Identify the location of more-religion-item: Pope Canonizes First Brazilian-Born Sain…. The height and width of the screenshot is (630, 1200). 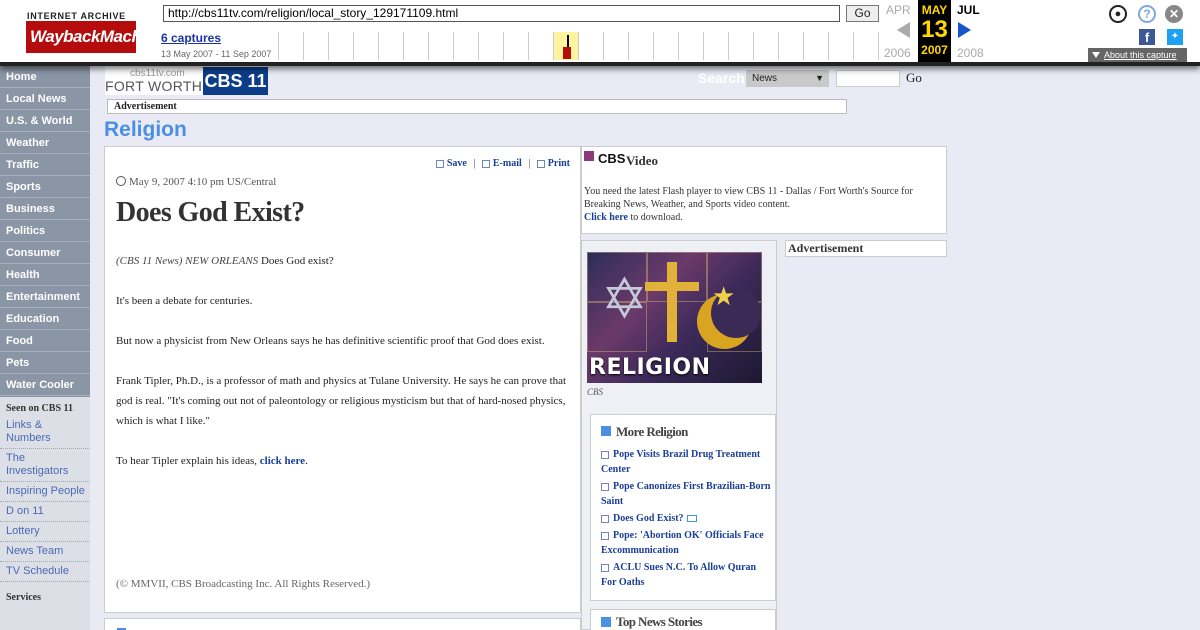
(686, 494).